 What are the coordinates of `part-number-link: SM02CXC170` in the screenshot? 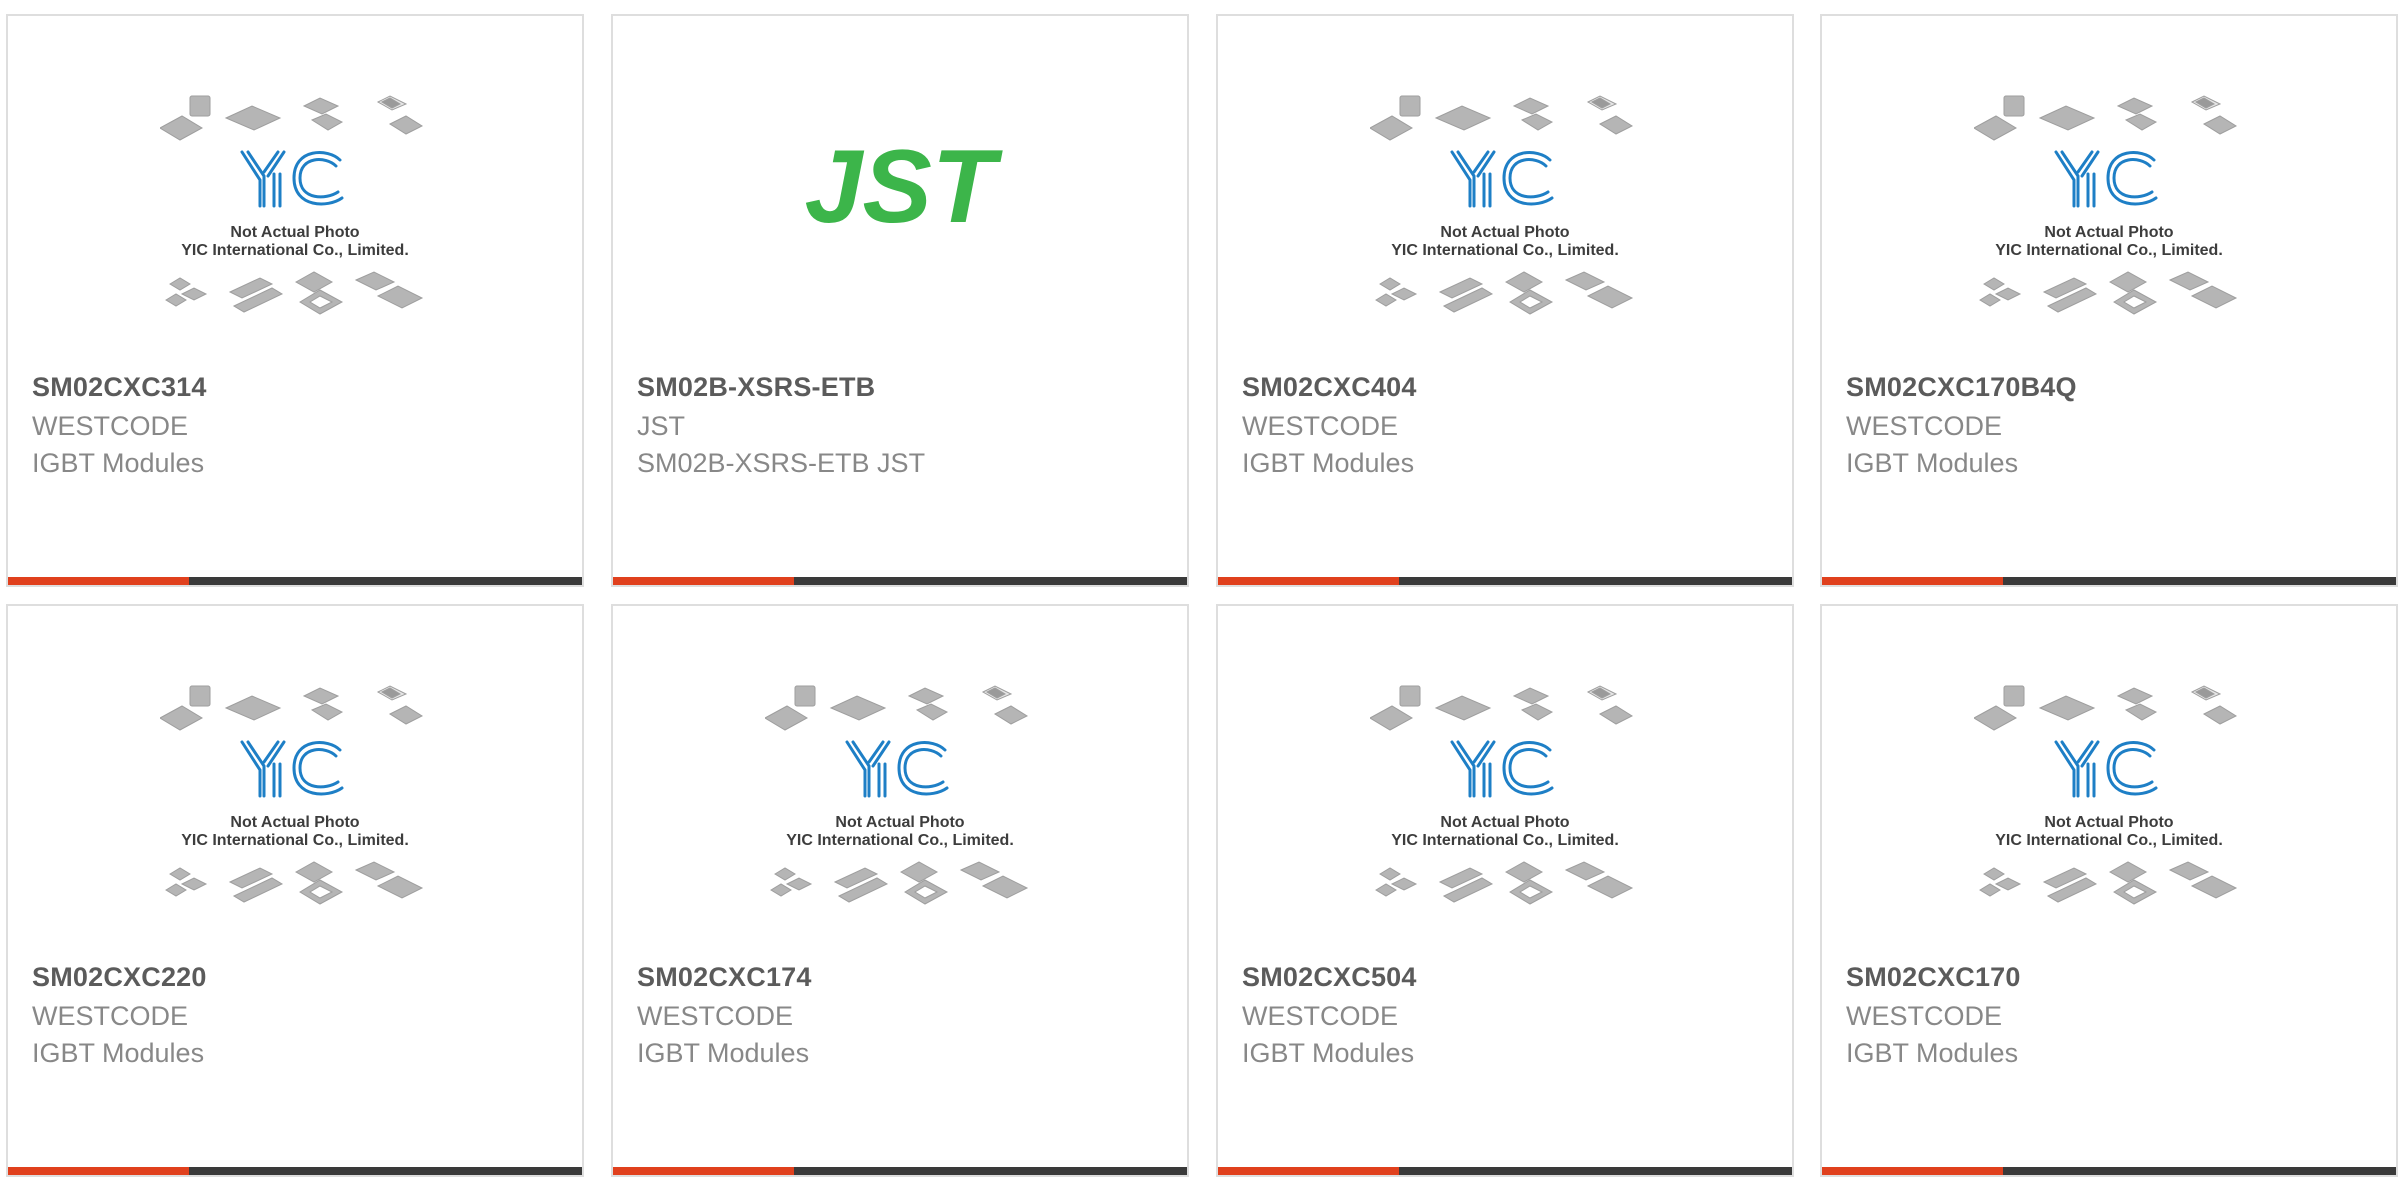 It's located at (1933, 977).